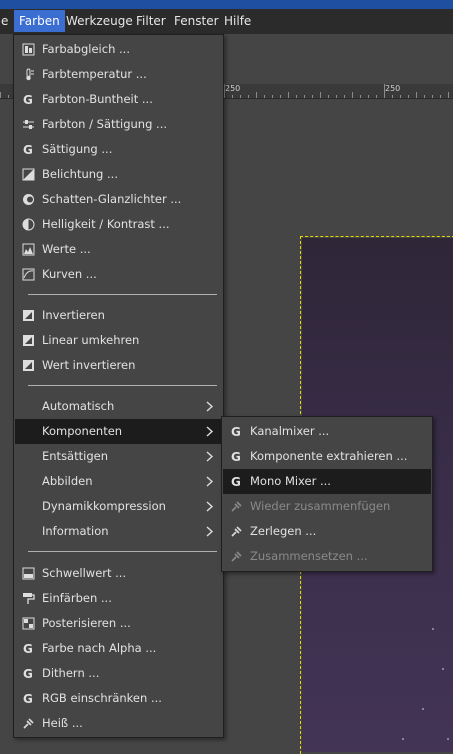 This screenshot has width=453, height=754. I want to click on curves-icon, so click(28, 274).